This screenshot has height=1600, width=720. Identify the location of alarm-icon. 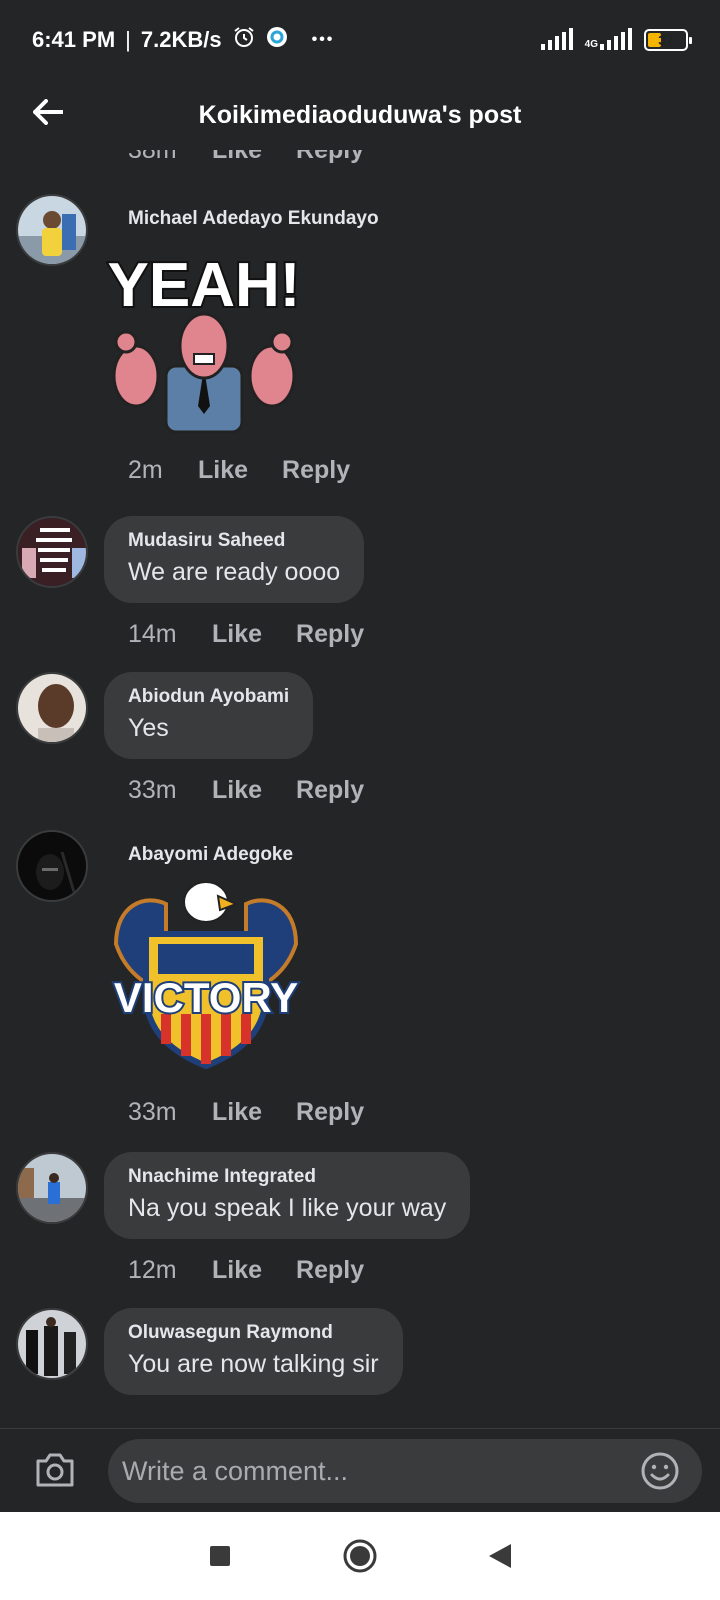
(244, 40).